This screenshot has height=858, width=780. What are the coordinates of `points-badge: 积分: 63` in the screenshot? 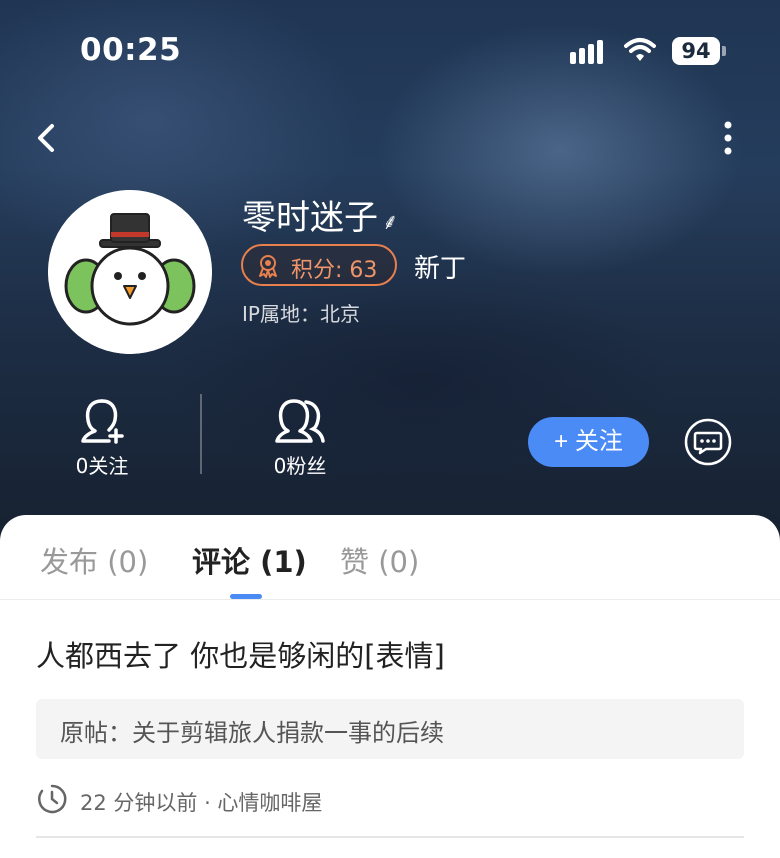 It's located at (319, 265).